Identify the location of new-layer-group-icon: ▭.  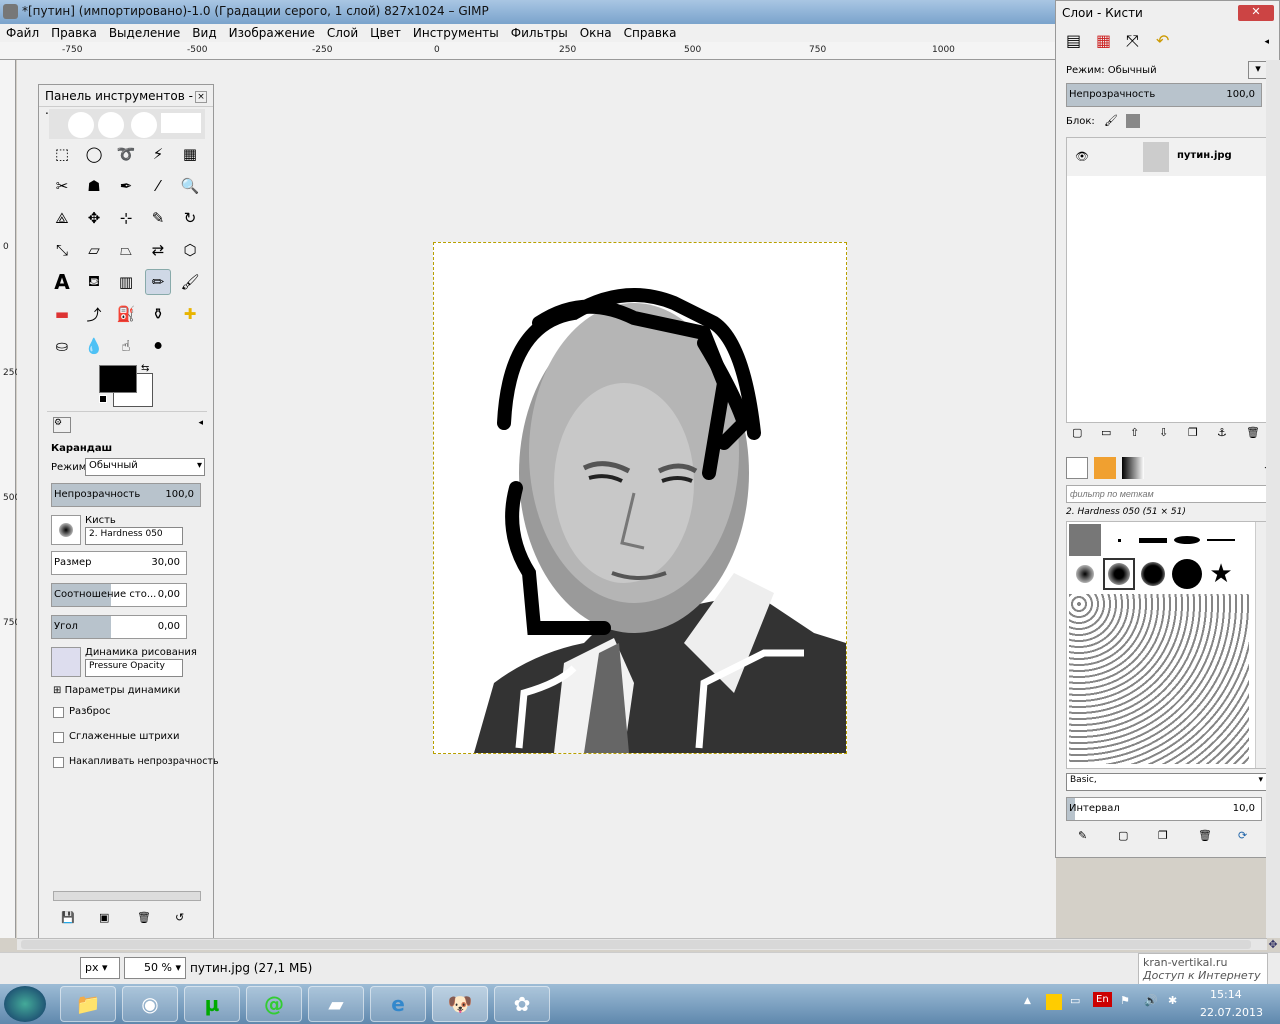
(1106, 432).